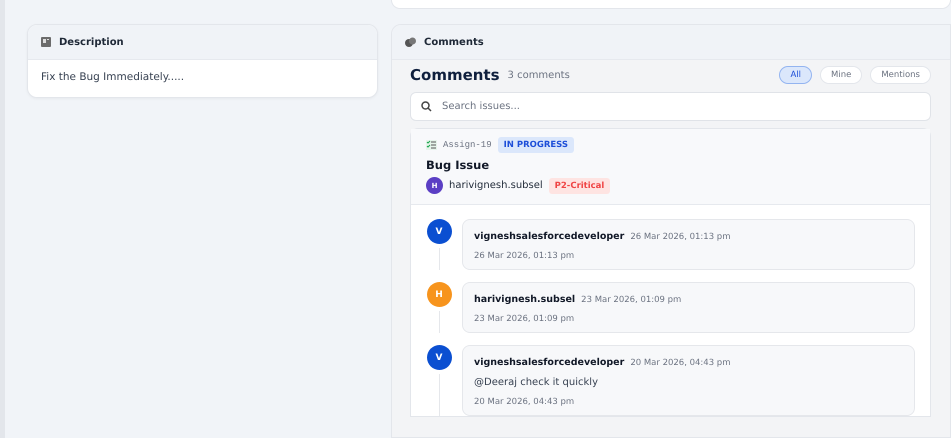  What do you see at coordinates (900, 75) in the screenshot?
I see `filter-pill: Mentions` at bounding box center [900, 75].